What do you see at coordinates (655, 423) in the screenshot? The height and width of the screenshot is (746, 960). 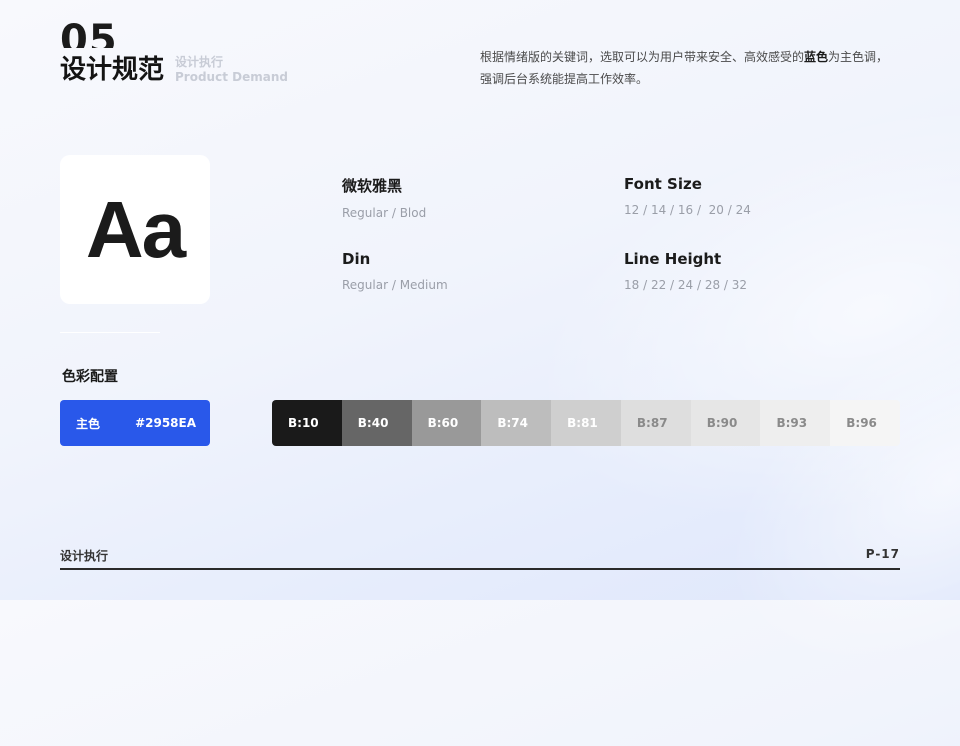 I see `gray-swatch: B:87` at bounding box center [655, 423].